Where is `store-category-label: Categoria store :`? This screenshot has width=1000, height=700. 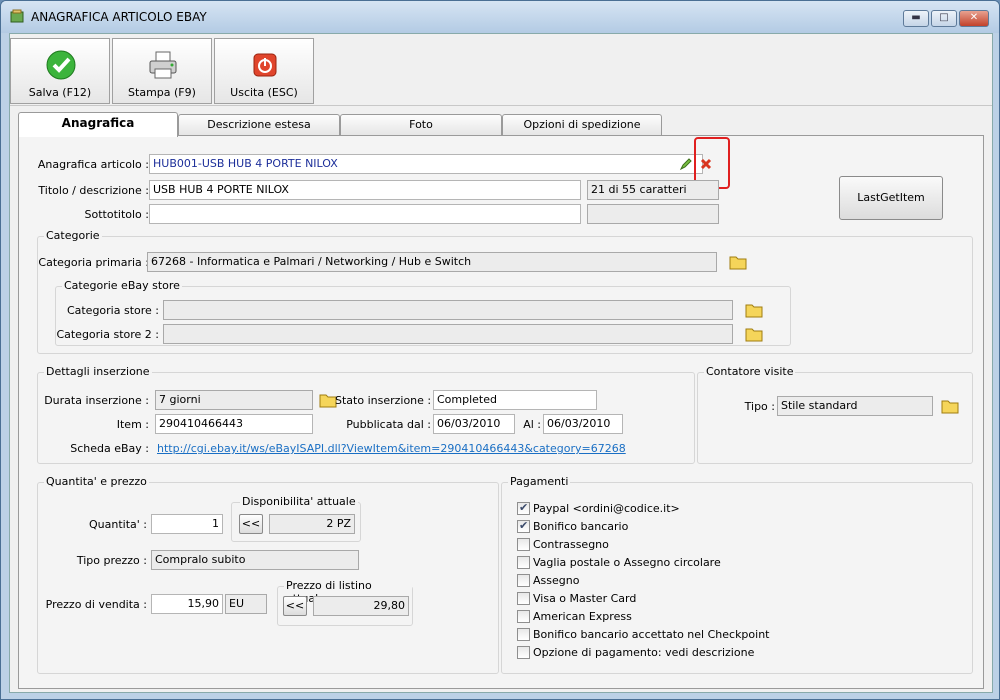 store-category-label: Categoria store : is located at coordinates (112, 310).